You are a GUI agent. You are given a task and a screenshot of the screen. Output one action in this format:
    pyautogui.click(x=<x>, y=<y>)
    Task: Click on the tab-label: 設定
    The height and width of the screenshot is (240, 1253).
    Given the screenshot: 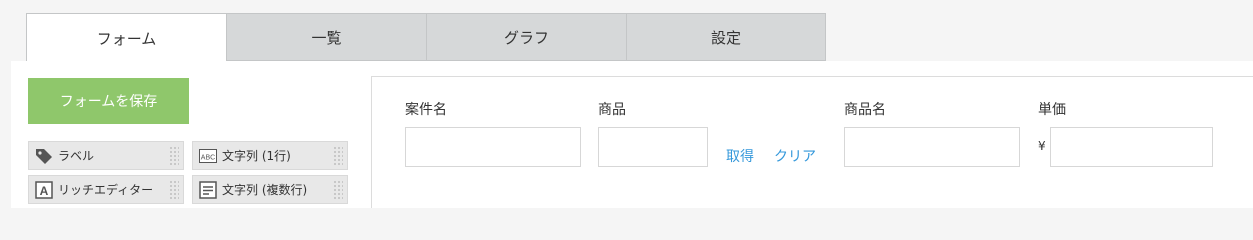 What is the action you would take?
    pyautogui.click(x=725, y=37)
    